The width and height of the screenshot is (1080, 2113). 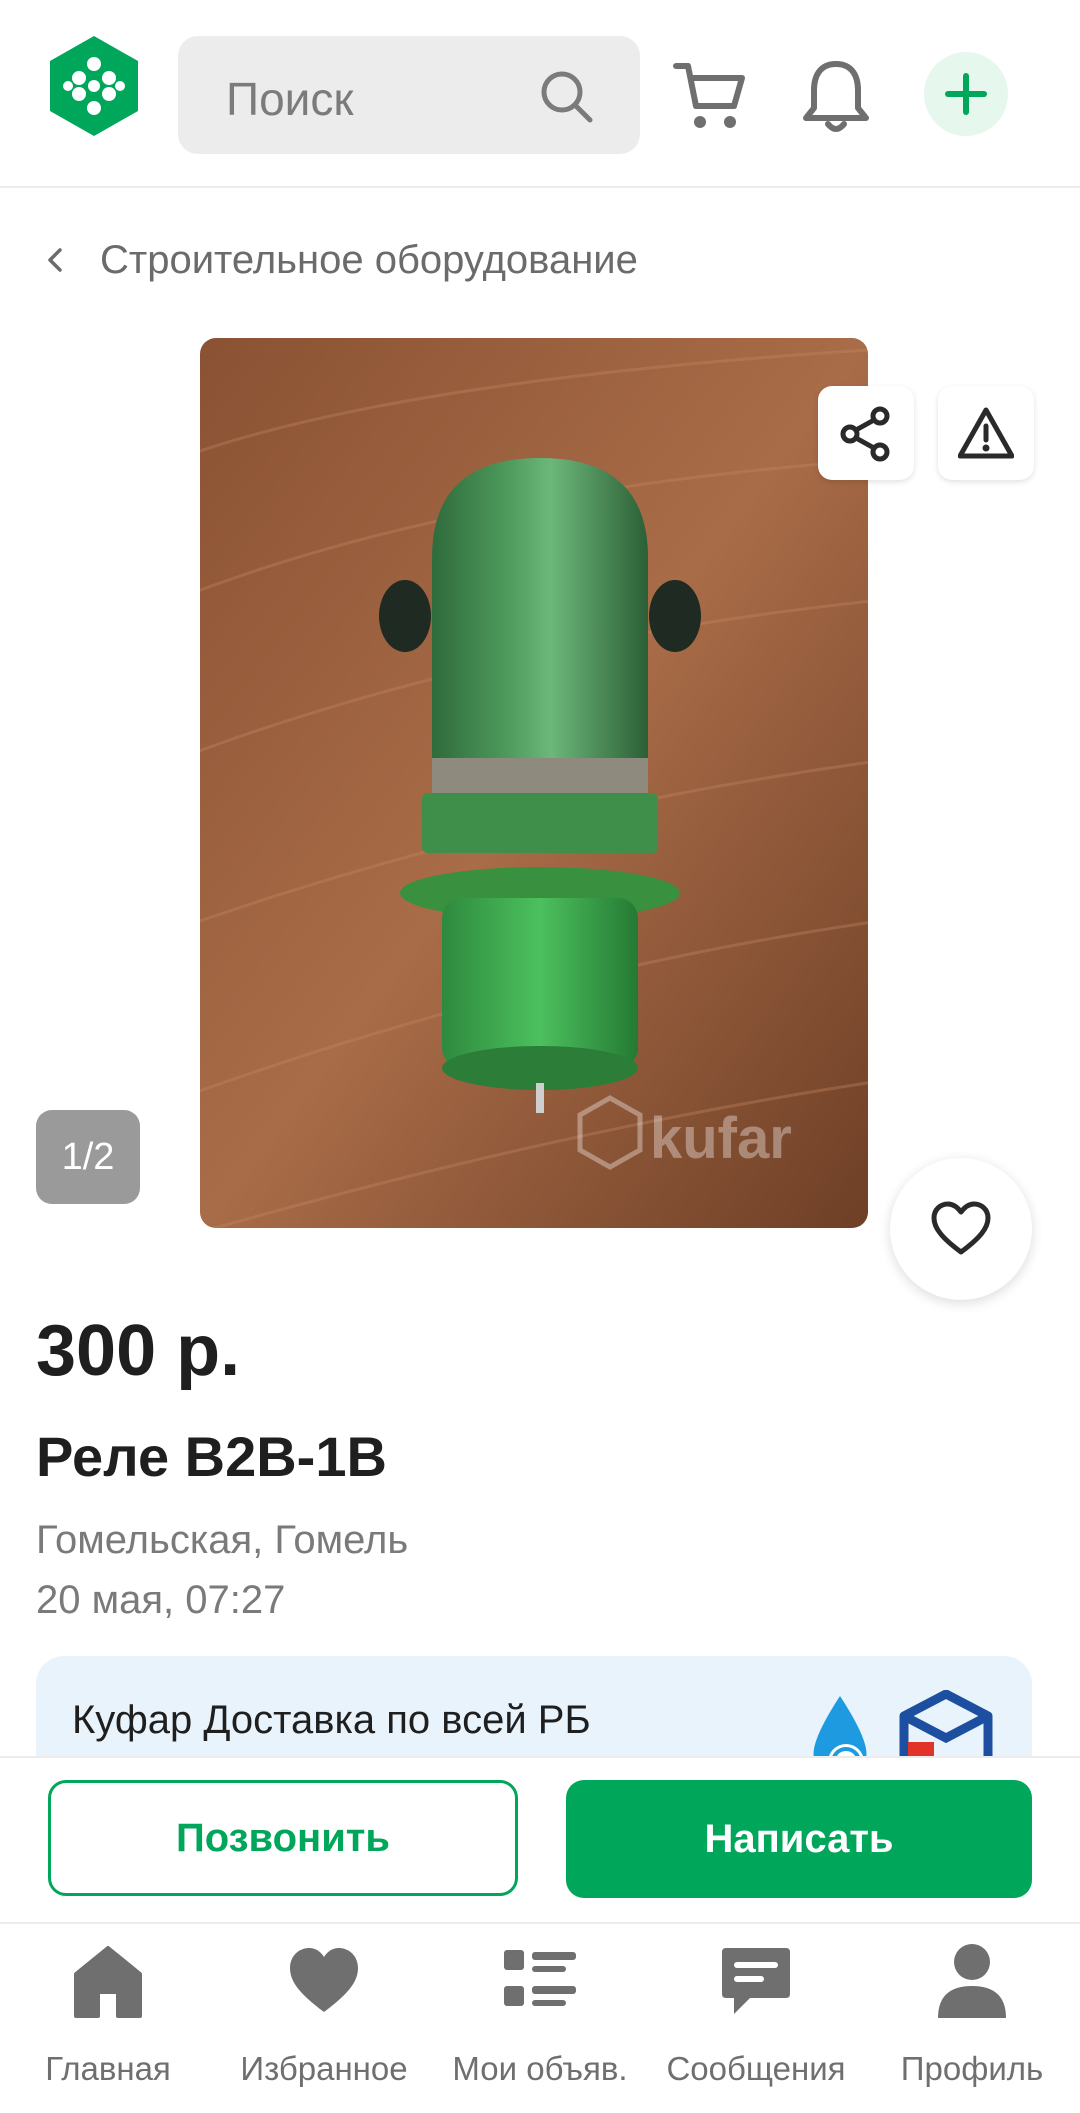 What do you see at coordinates (756, 2068) in the screenshot?
I see `nav-label-messages: Сообщения` at bounding box center [756, 2068].